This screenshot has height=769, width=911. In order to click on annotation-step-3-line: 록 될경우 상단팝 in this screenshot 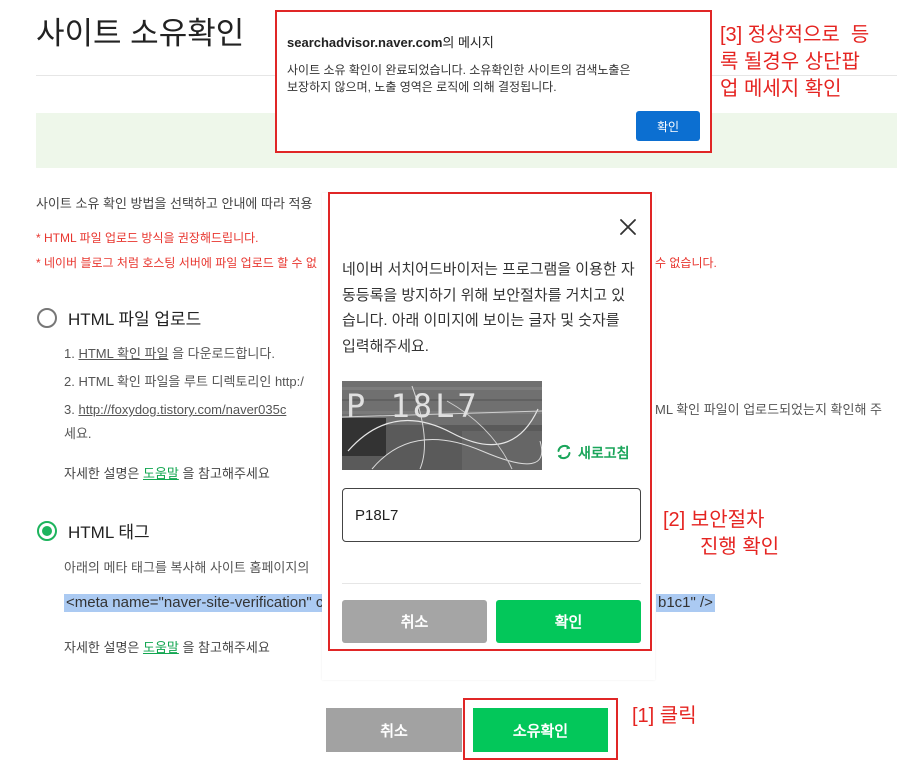, I will do `click(790, 62)`.